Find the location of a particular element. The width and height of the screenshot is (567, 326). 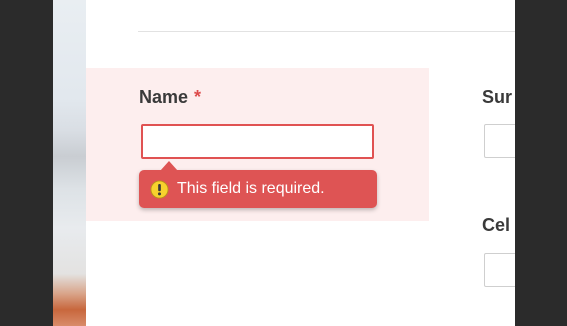

name-label-text: Name is located at coordinates (164, 97).